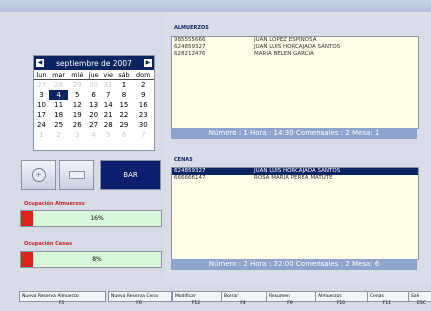 The image size is (431, 311). What do you see at coordinates (58, 75) in the screenshot?
I see `weekday-header: mar` at bounding box center [58, 75].